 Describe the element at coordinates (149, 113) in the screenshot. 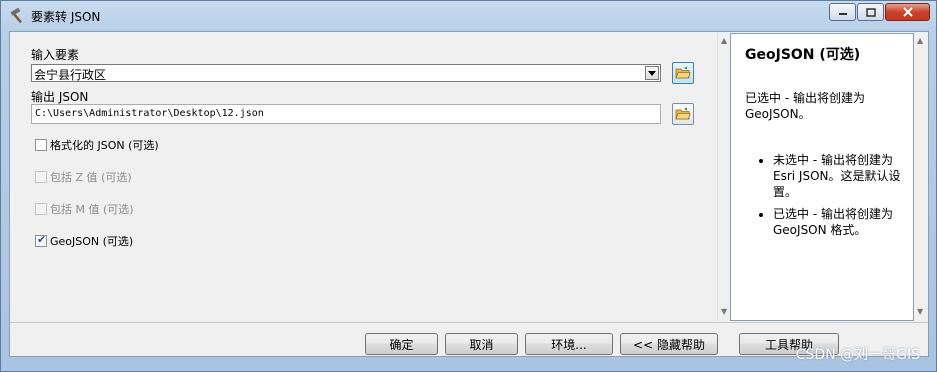

I see `output-json-value: C:\Users\Administrator\Desktop\12.json` at that location.